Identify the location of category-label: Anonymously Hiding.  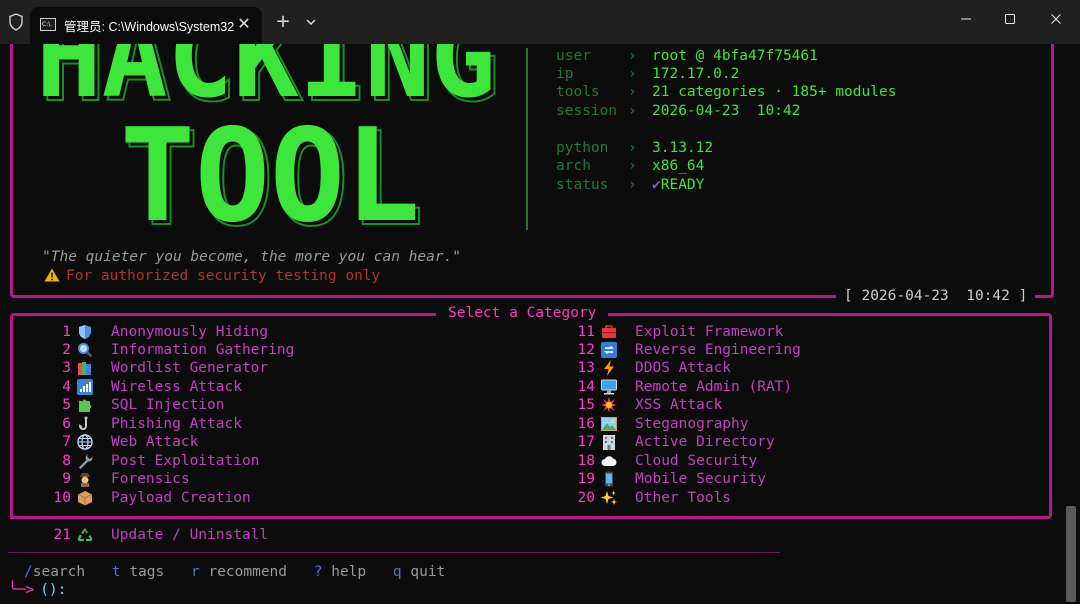
(190, 332).